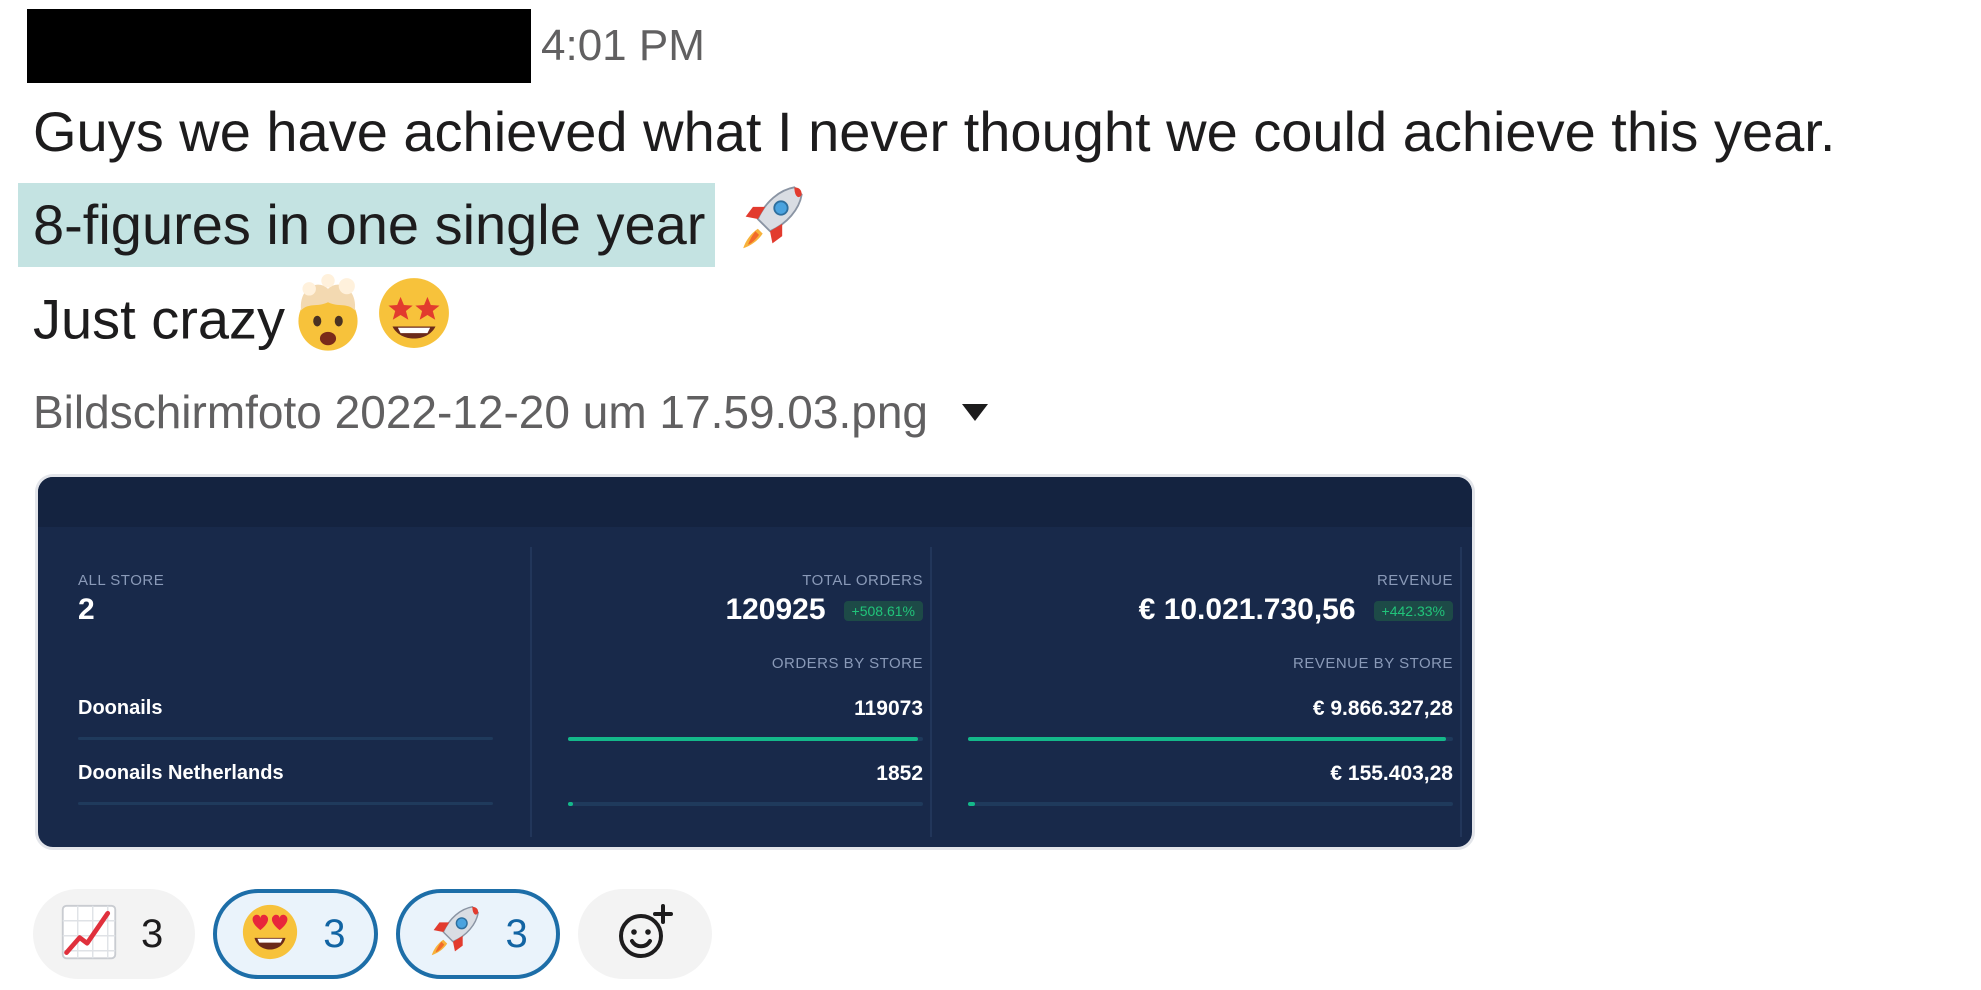 This screenshot has width=1981, height=990. I want to click on add-reaction-button, so click(644, 934).